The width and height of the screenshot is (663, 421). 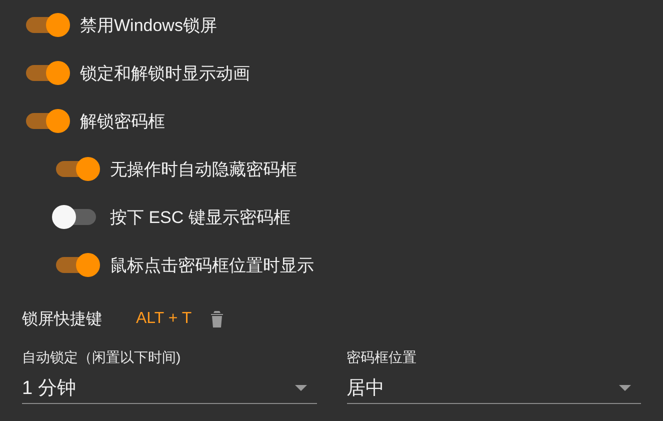 What do you see at coordinates (493, 388) in the screenshot?
I see `dropdown-select: 居中` at bounding box center [493, 388].